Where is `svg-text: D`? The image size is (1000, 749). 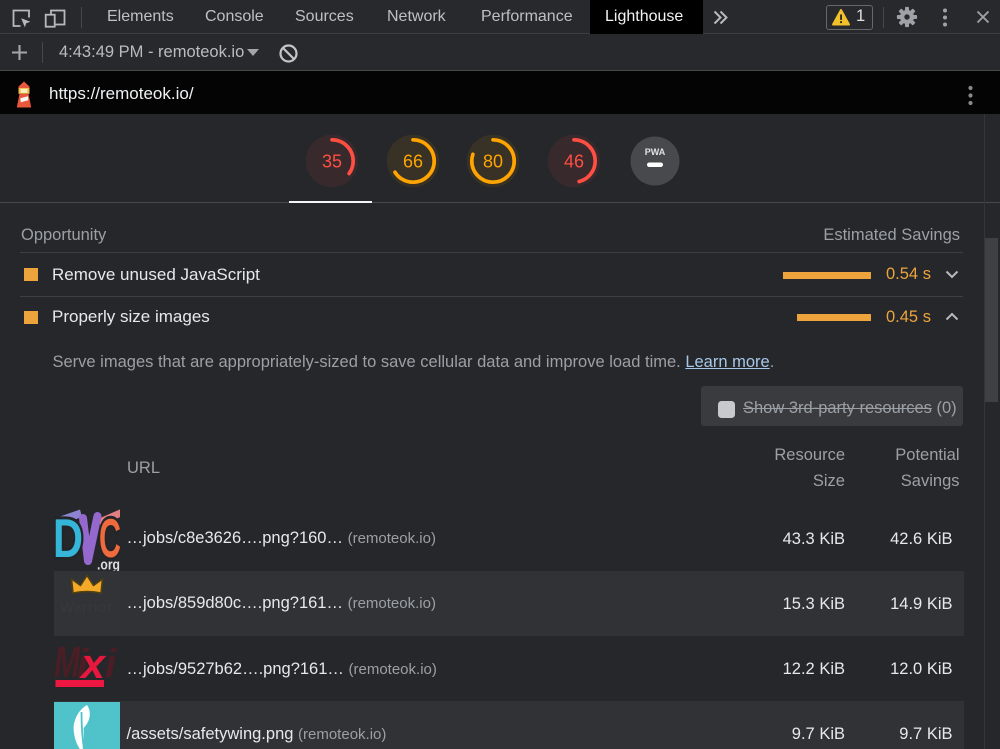 svg-text: D is located at coordinates (68, 538).